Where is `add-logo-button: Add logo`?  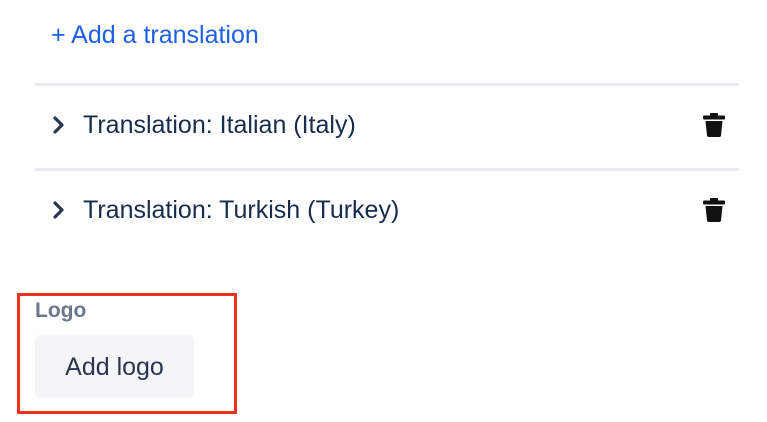 add-logo-button: Add logo is located at coordinates (114, 366).